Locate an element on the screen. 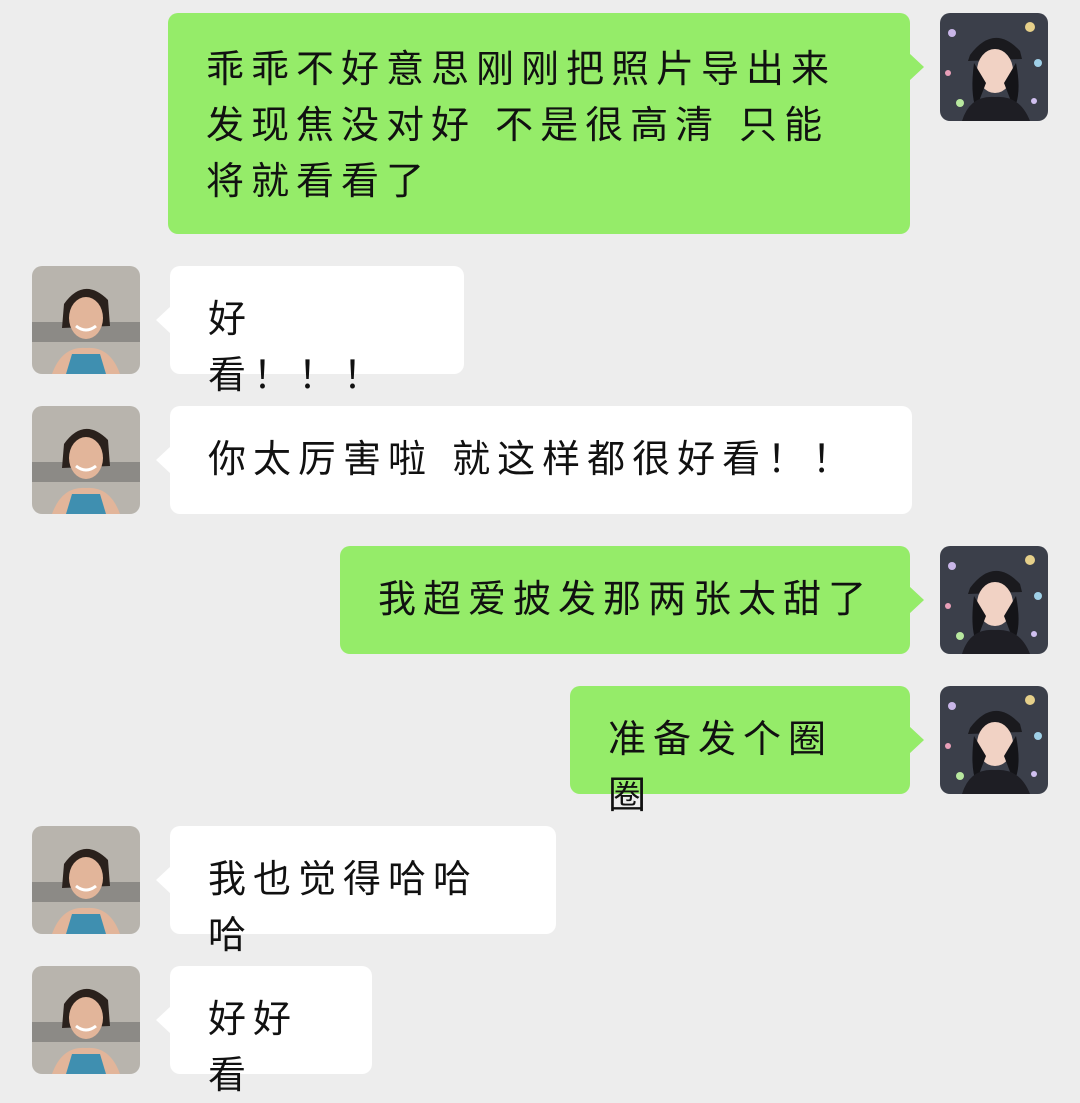  message-bubble-received: 好好看 is located at coordinates (264, 1031).